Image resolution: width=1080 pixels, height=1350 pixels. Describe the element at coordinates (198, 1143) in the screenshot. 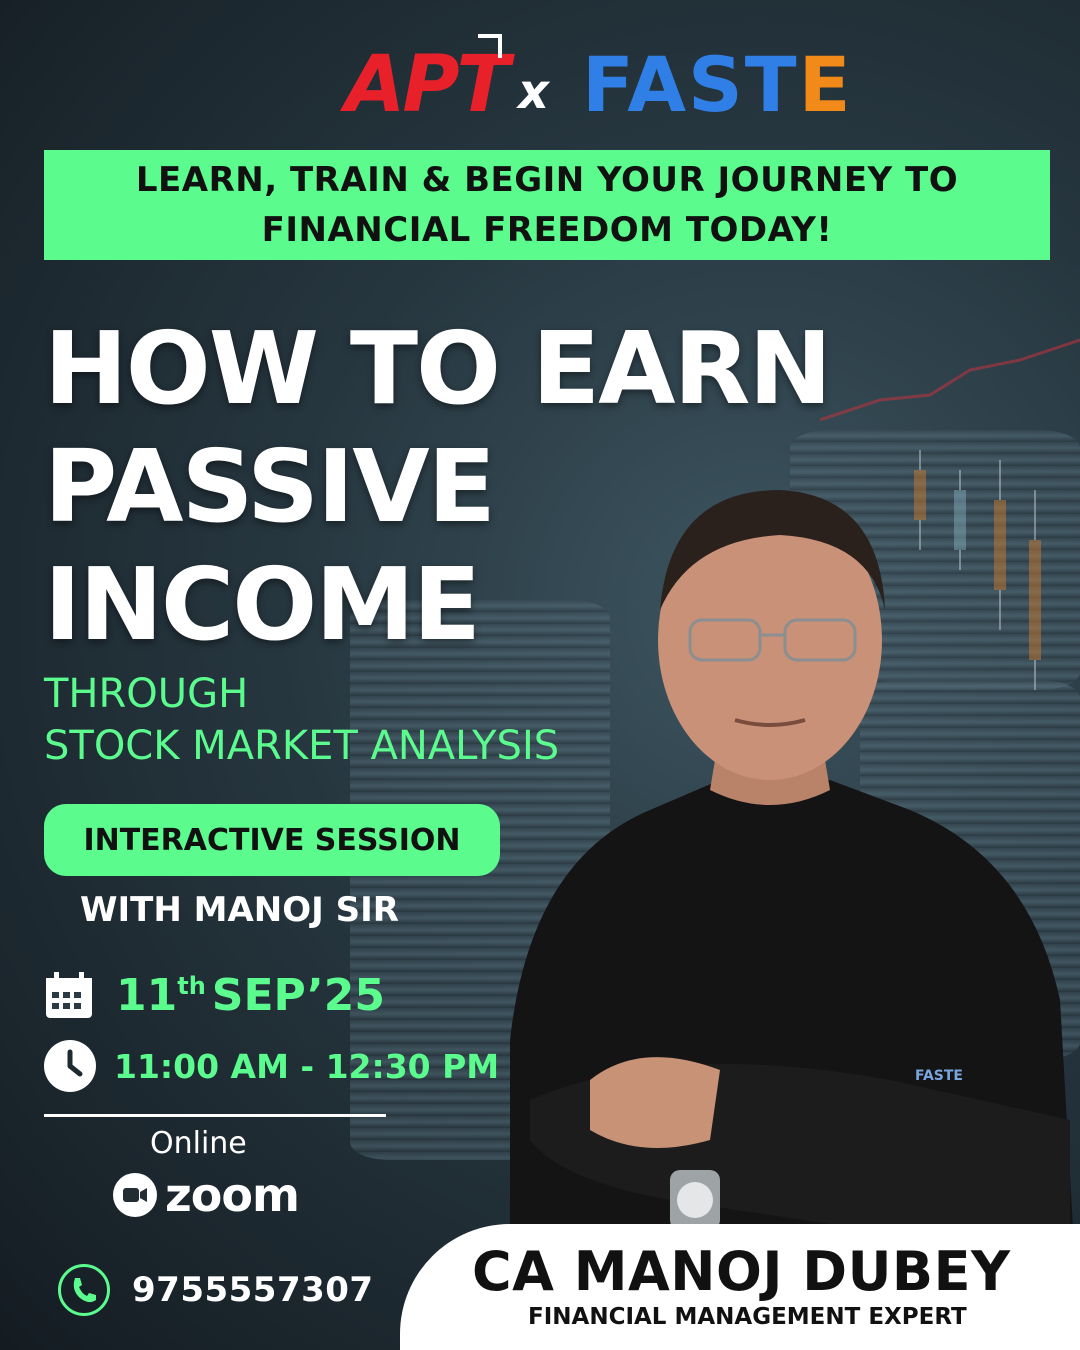

I see `event-mode: Online` at that location.